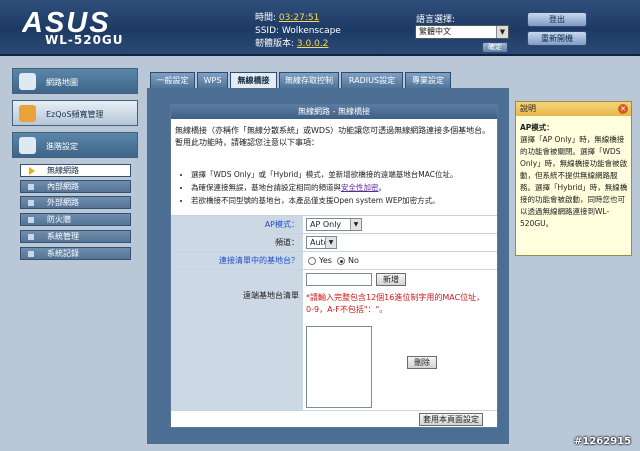  What do you see at coordinates (212, 80) in the screenshot?
I see `tab-wps: WPS` at bounding box center [212, 80].